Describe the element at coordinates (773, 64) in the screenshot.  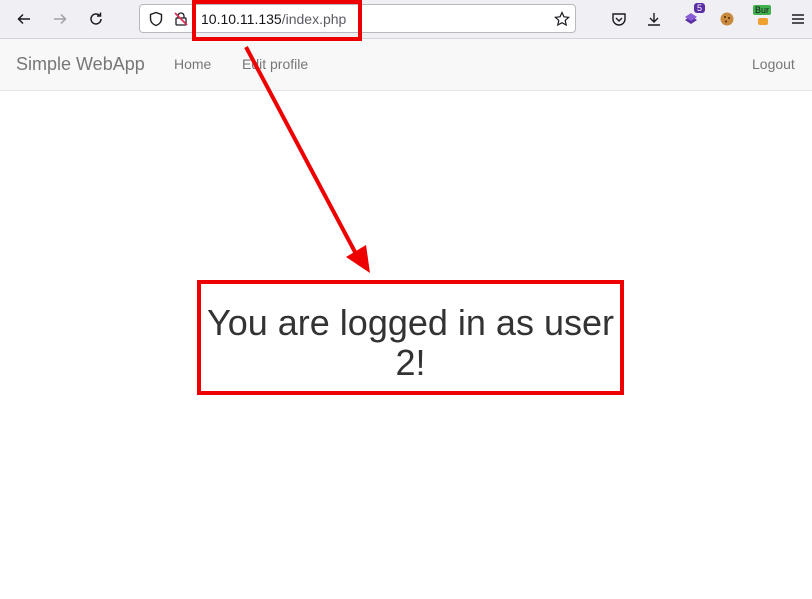
I see `nav-link-logout: Logout` at that location.